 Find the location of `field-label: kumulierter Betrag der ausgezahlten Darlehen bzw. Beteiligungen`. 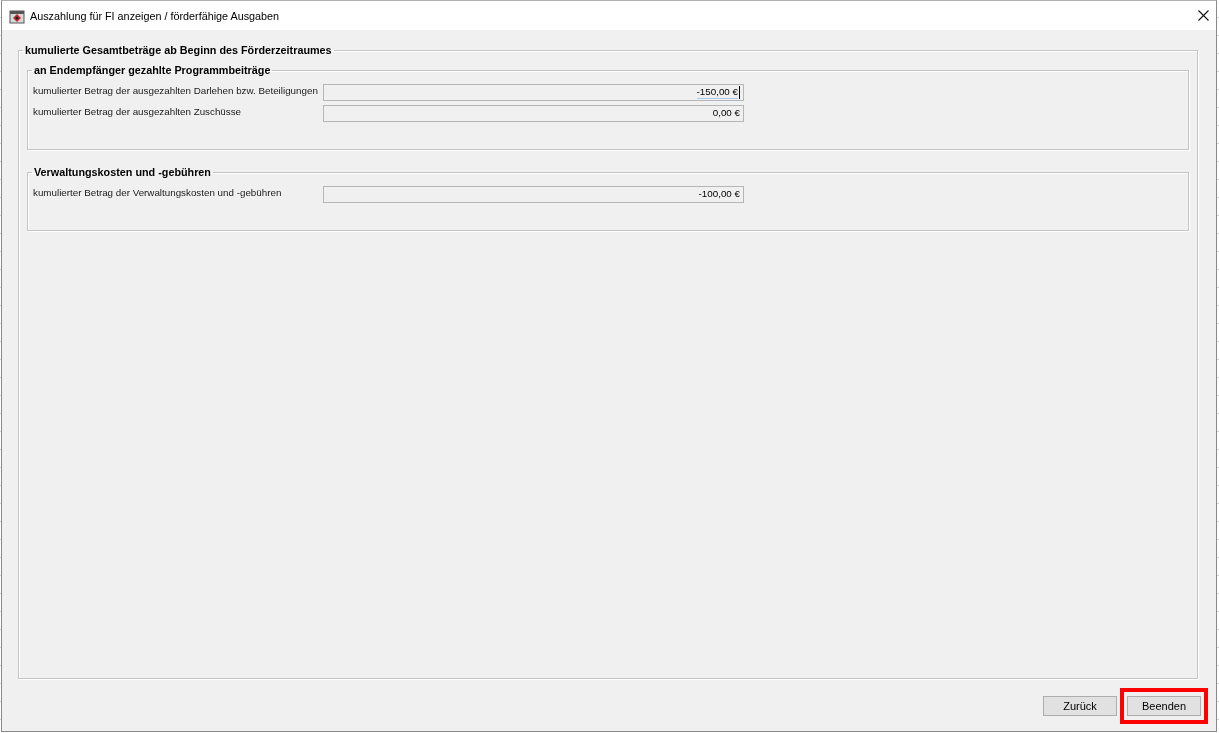

field-label: kumulierter Betrag der ausgezahlten Darlehen bzw. Beteiligungen is located at coordinates (176, 91).